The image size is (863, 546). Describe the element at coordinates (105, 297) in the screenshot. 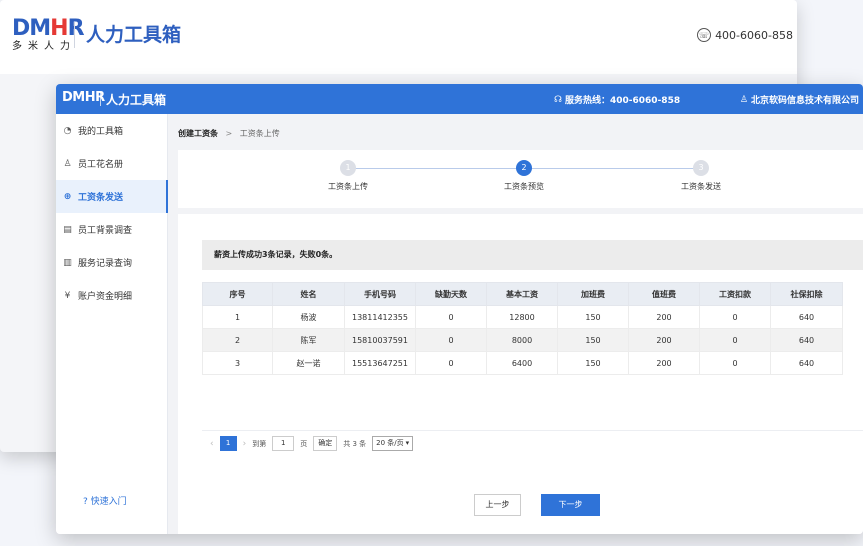

I see `sidebar-item-label: 账户资金明细` at that location.